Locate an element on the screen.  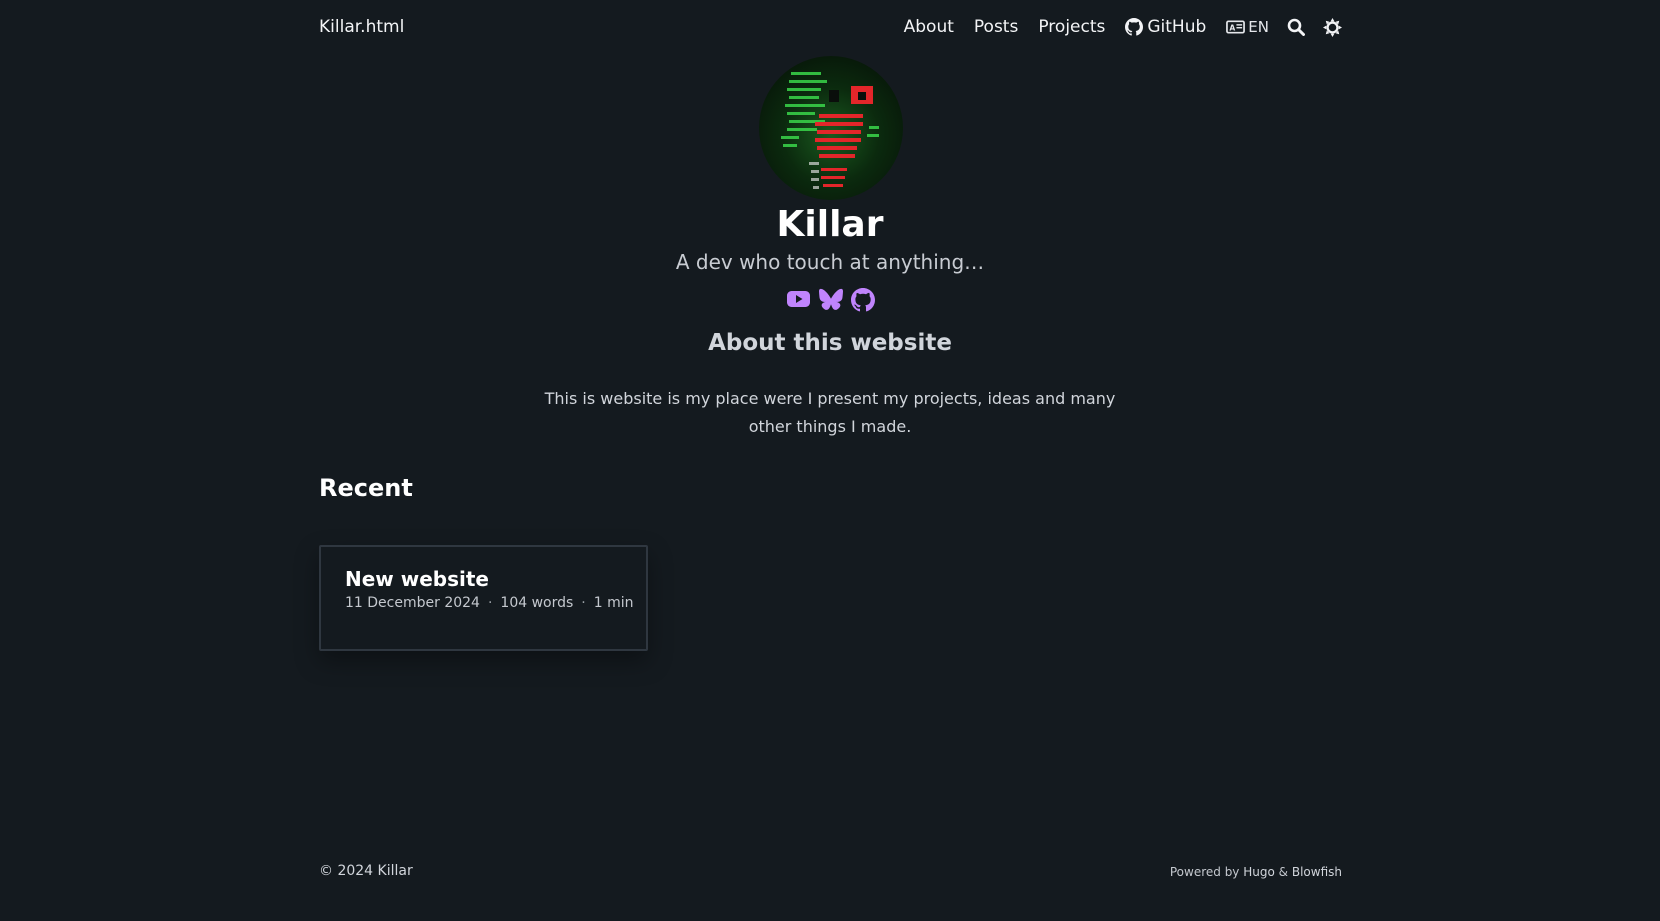
about-heading: About this website is located at coordinates (830, 343).